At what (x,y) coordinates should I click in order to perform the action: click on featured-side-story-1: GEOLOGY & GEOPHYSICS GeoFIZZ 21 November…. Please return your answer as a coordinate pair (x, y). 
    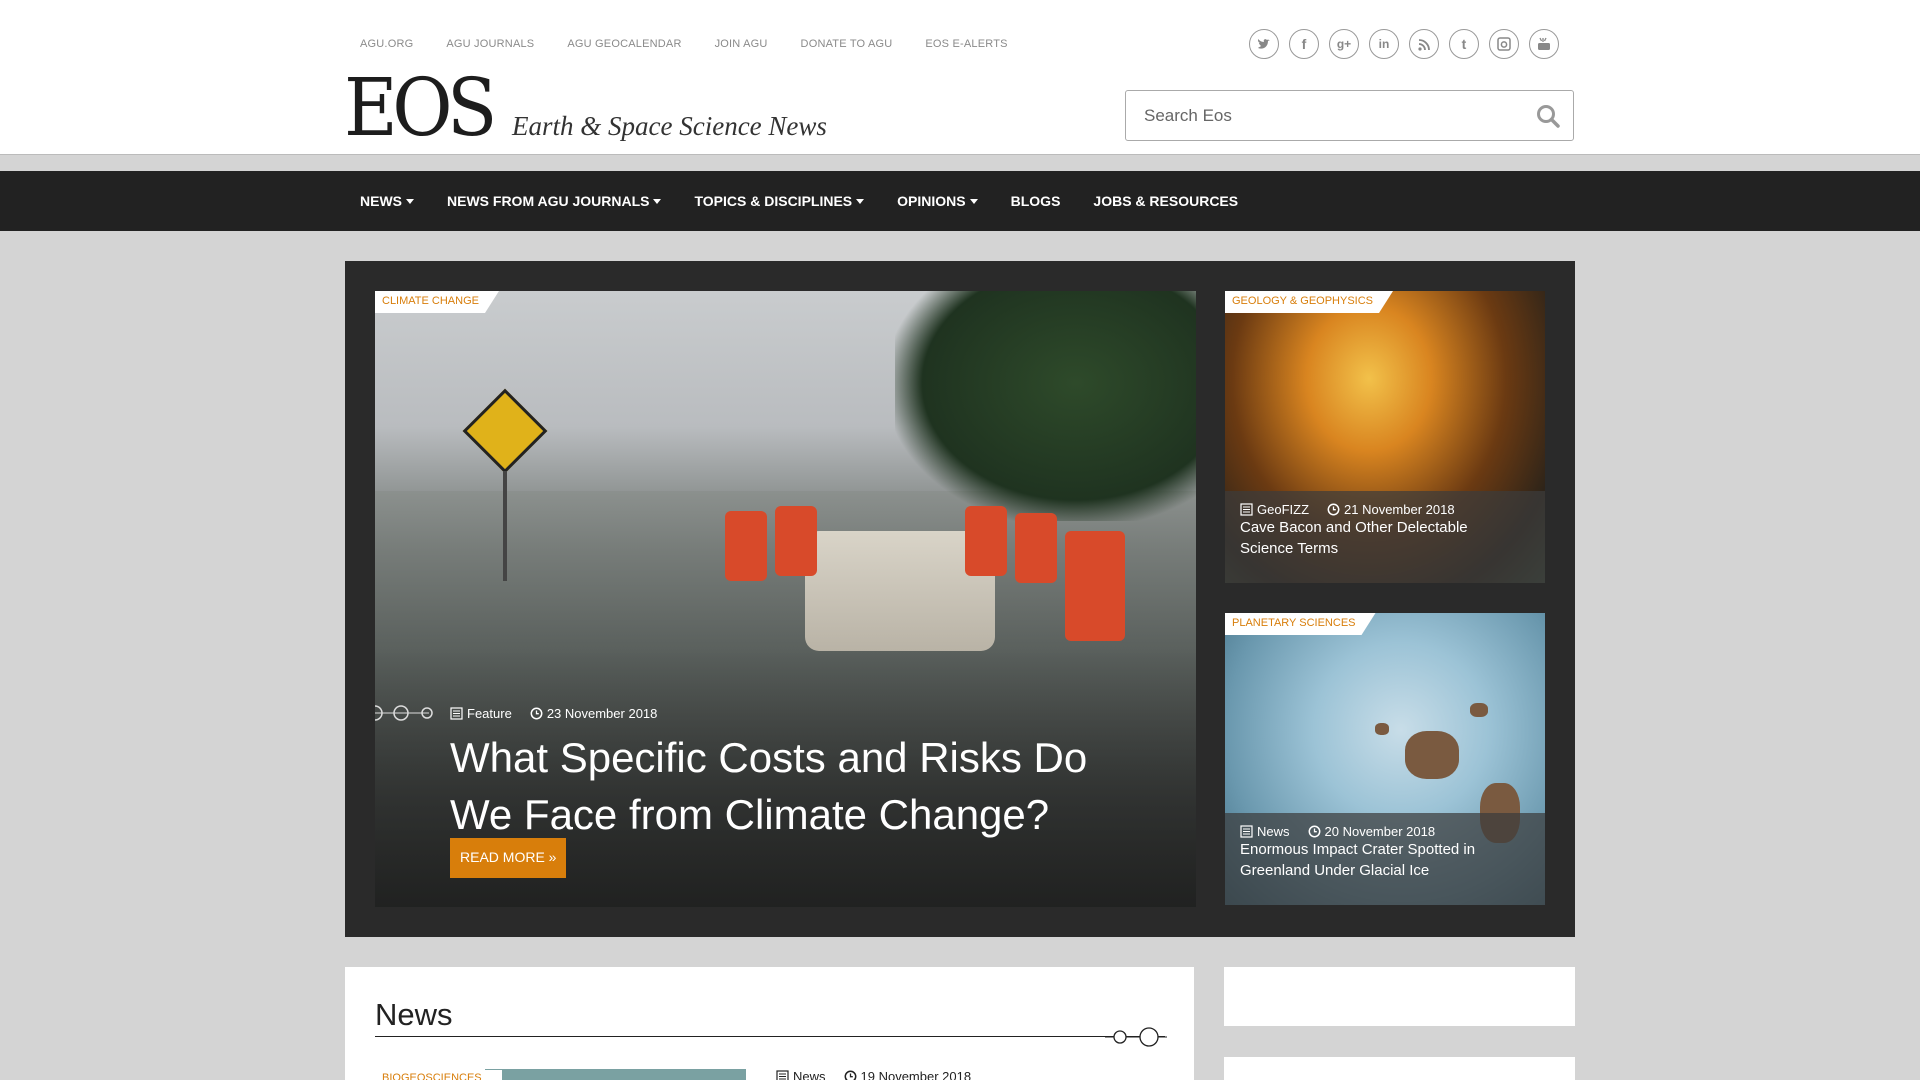
    Looking at the image, I should click on (1385, 437).